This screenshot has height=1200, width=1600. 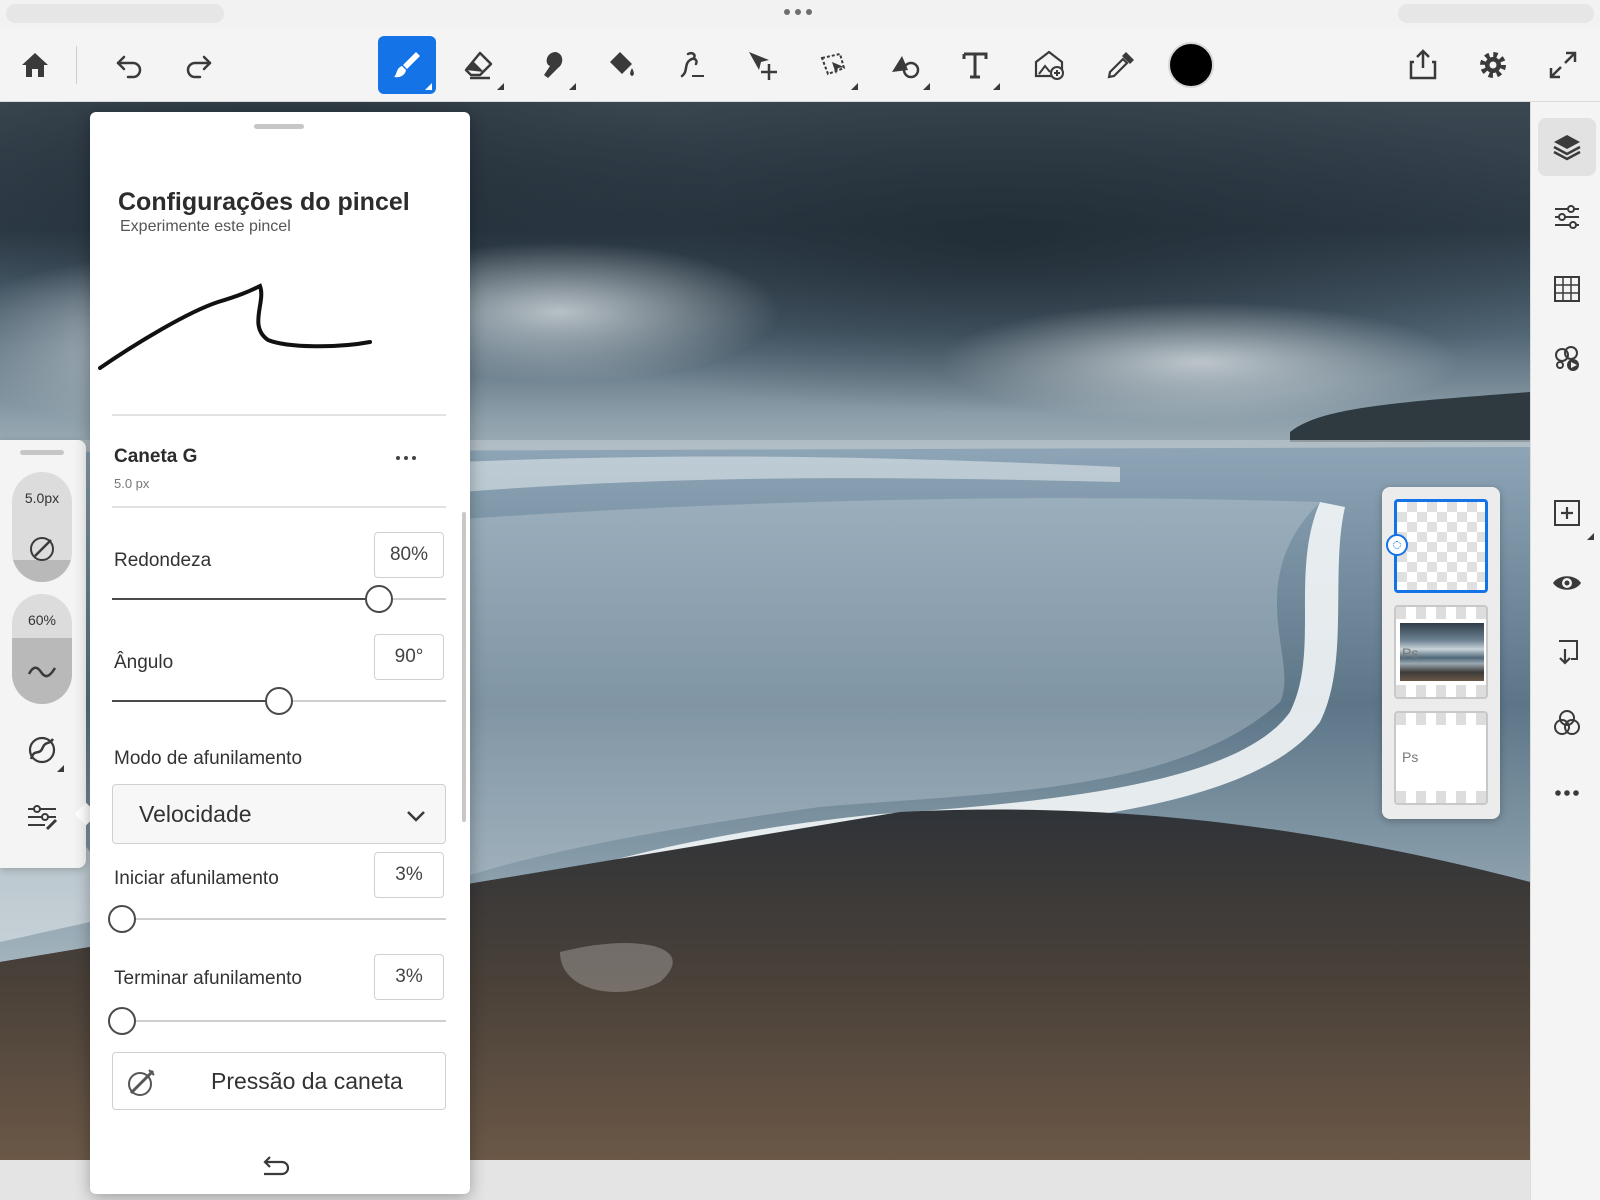 What do you see at coordinates (1049, 65) in the screenshot?
I see `place-image-button` at bounding box center [1049, 65].